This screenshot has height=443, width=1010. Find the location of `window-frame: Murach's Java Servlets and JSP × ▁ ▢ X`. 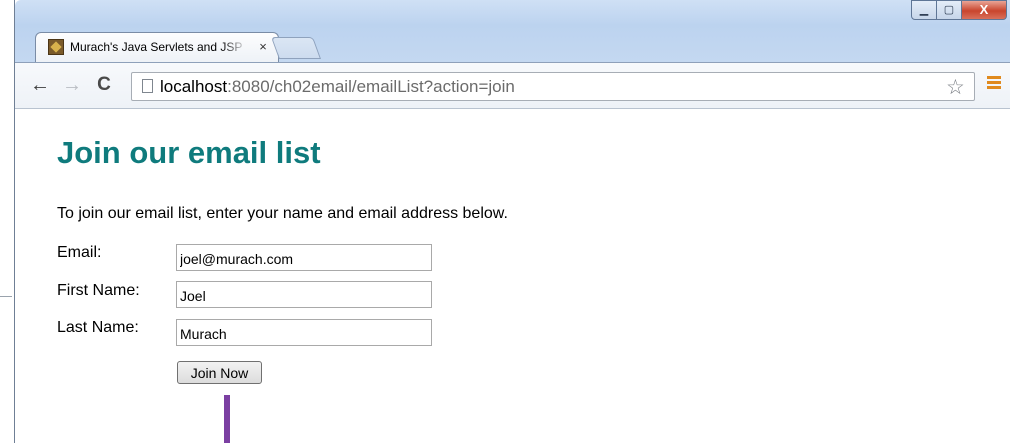

window-frame: Murach's Java Servlets and JSP × ▁ ▢ X is located at coordinates (512, 31).